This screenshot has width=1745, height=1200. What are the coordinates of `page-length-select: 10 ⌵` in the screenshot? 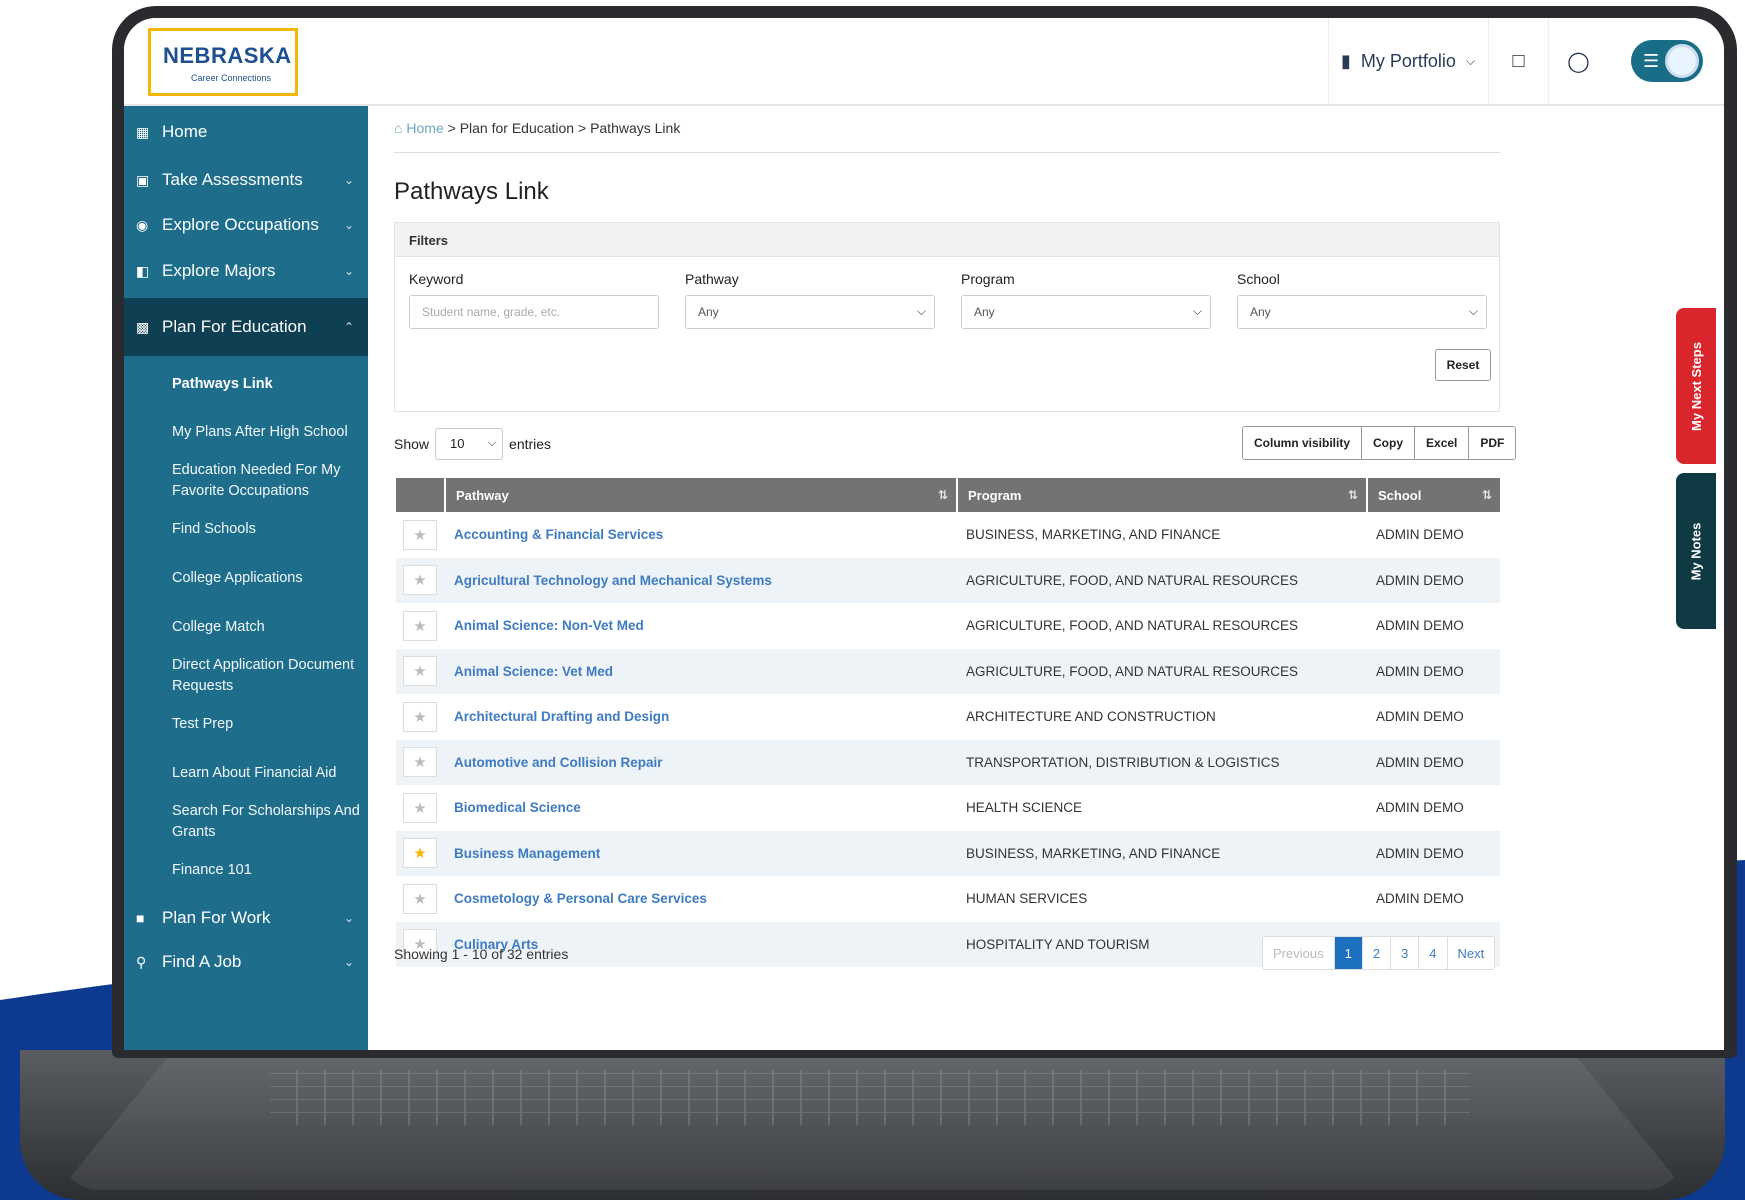 It's located at (469, 444).